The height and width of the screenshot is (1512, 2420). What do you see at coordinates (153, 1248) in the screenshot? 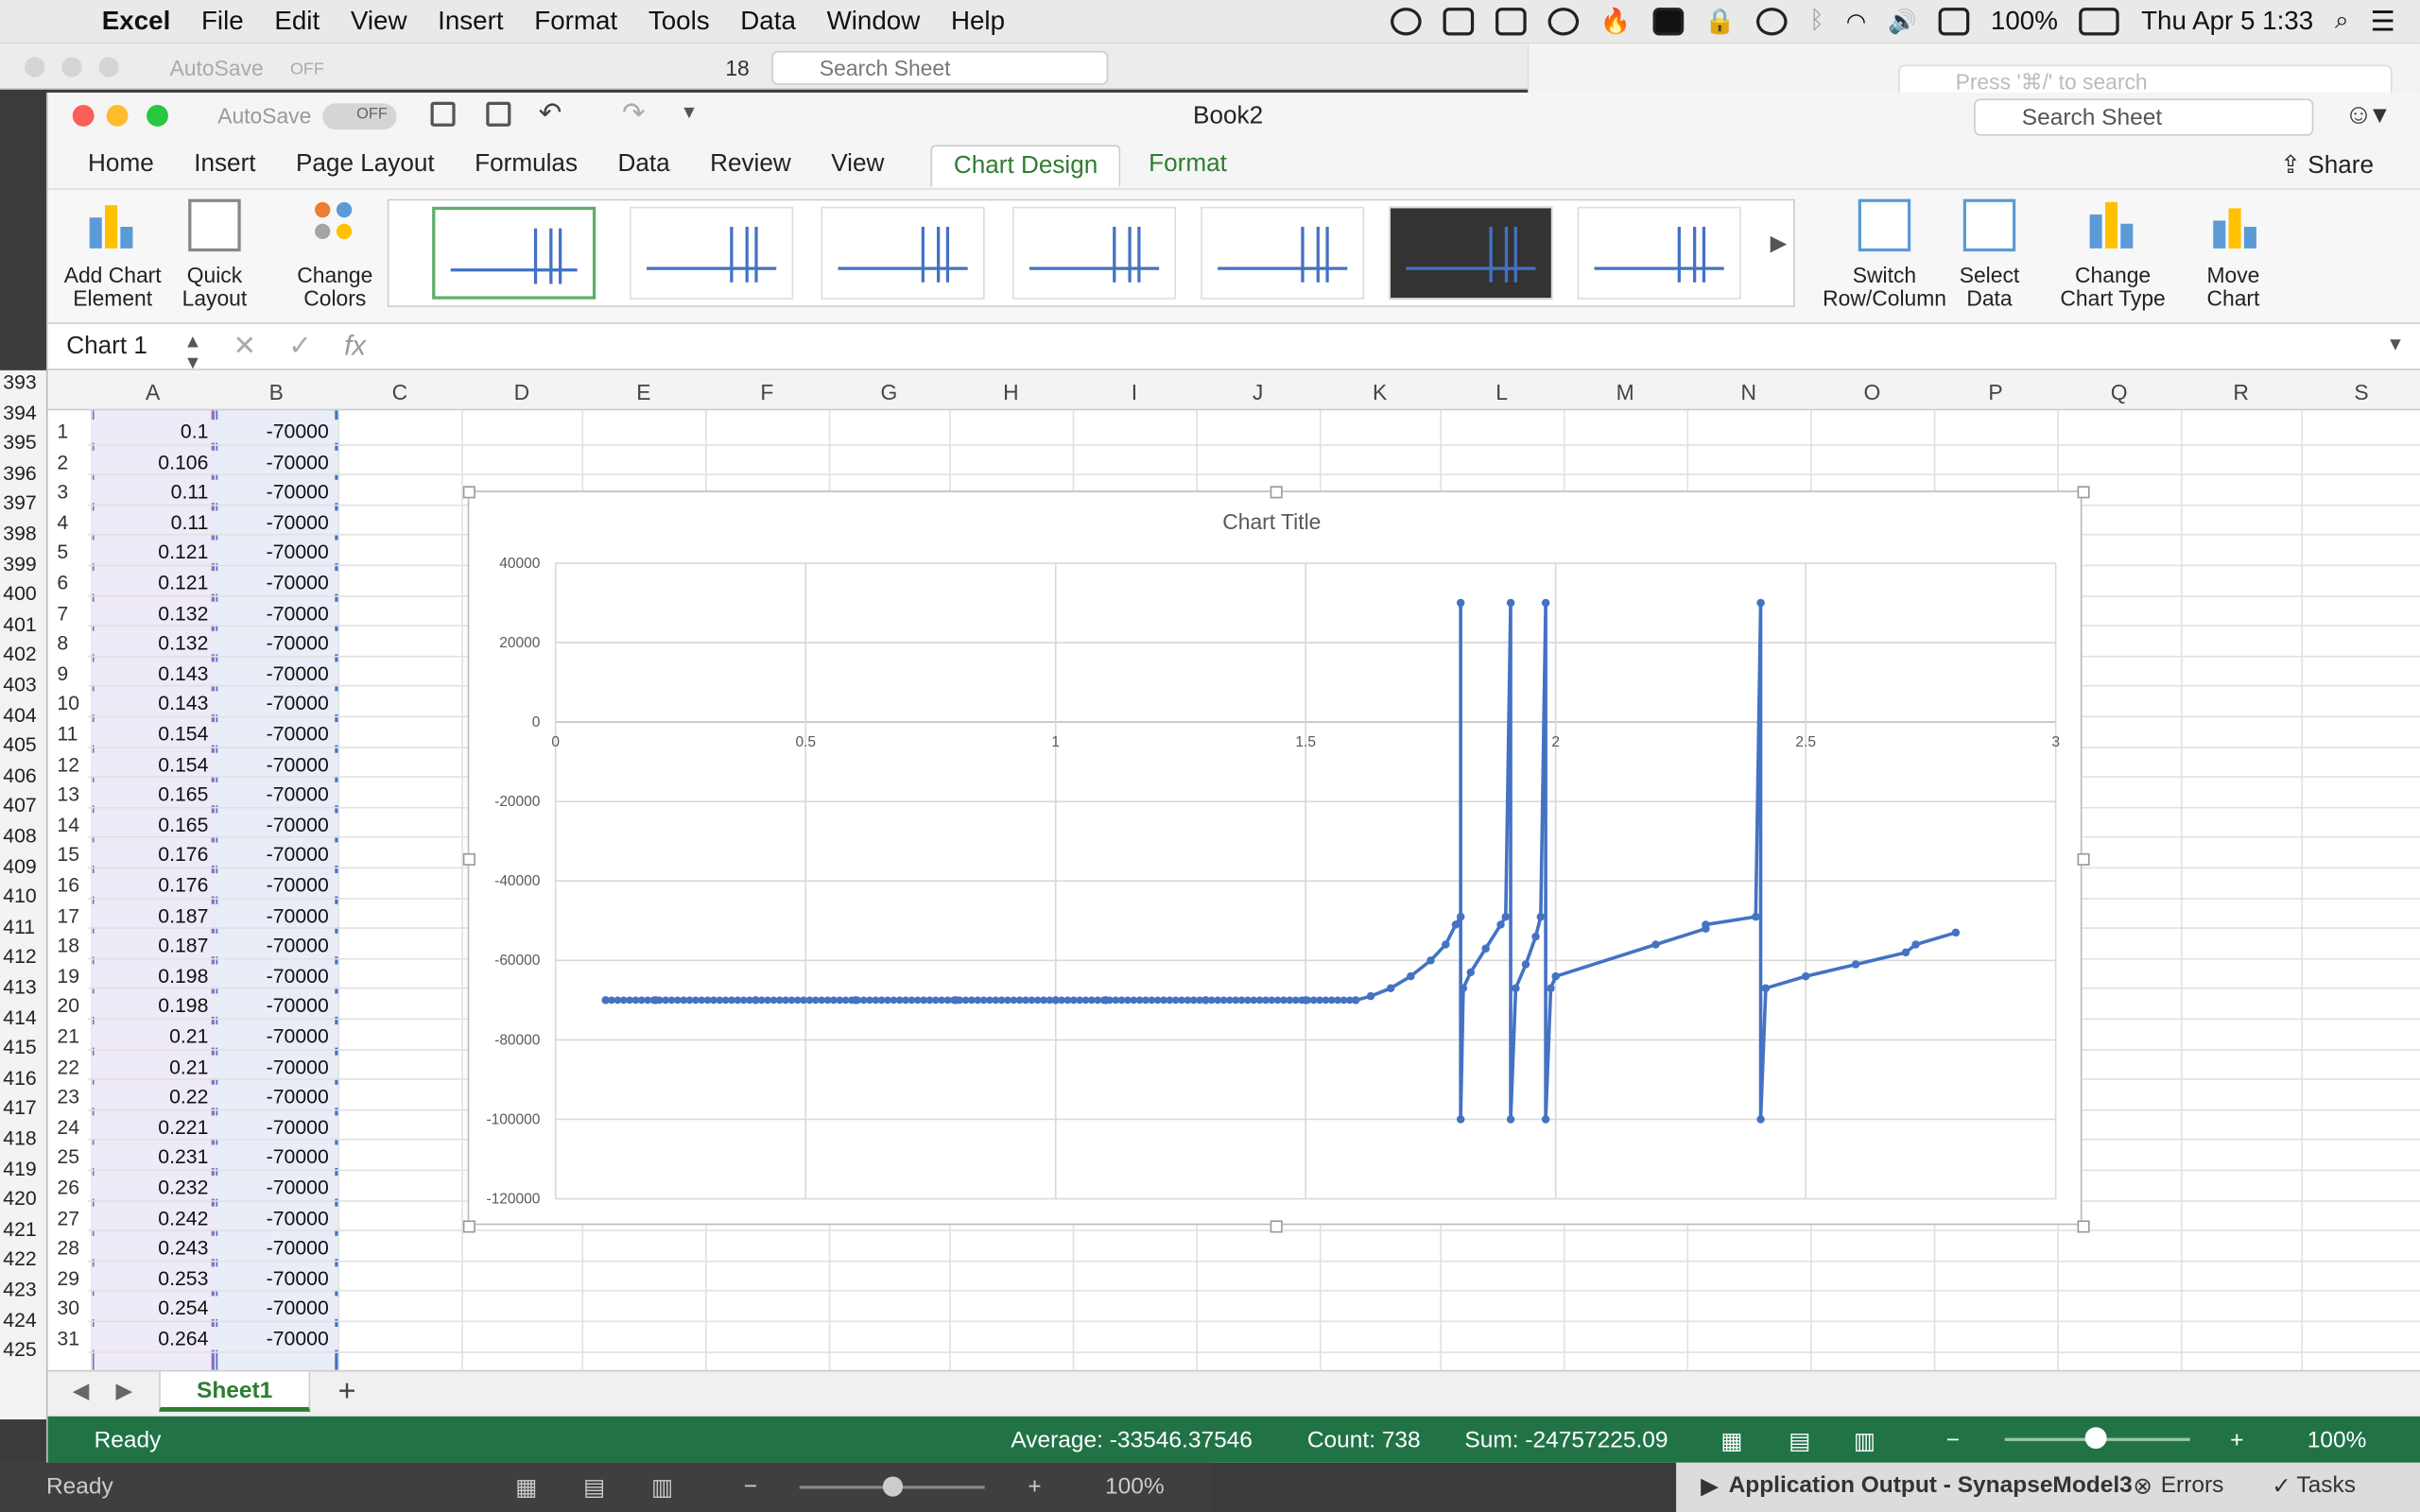
I see `cell-a: 0.243` at bounding box center [153, 1248].